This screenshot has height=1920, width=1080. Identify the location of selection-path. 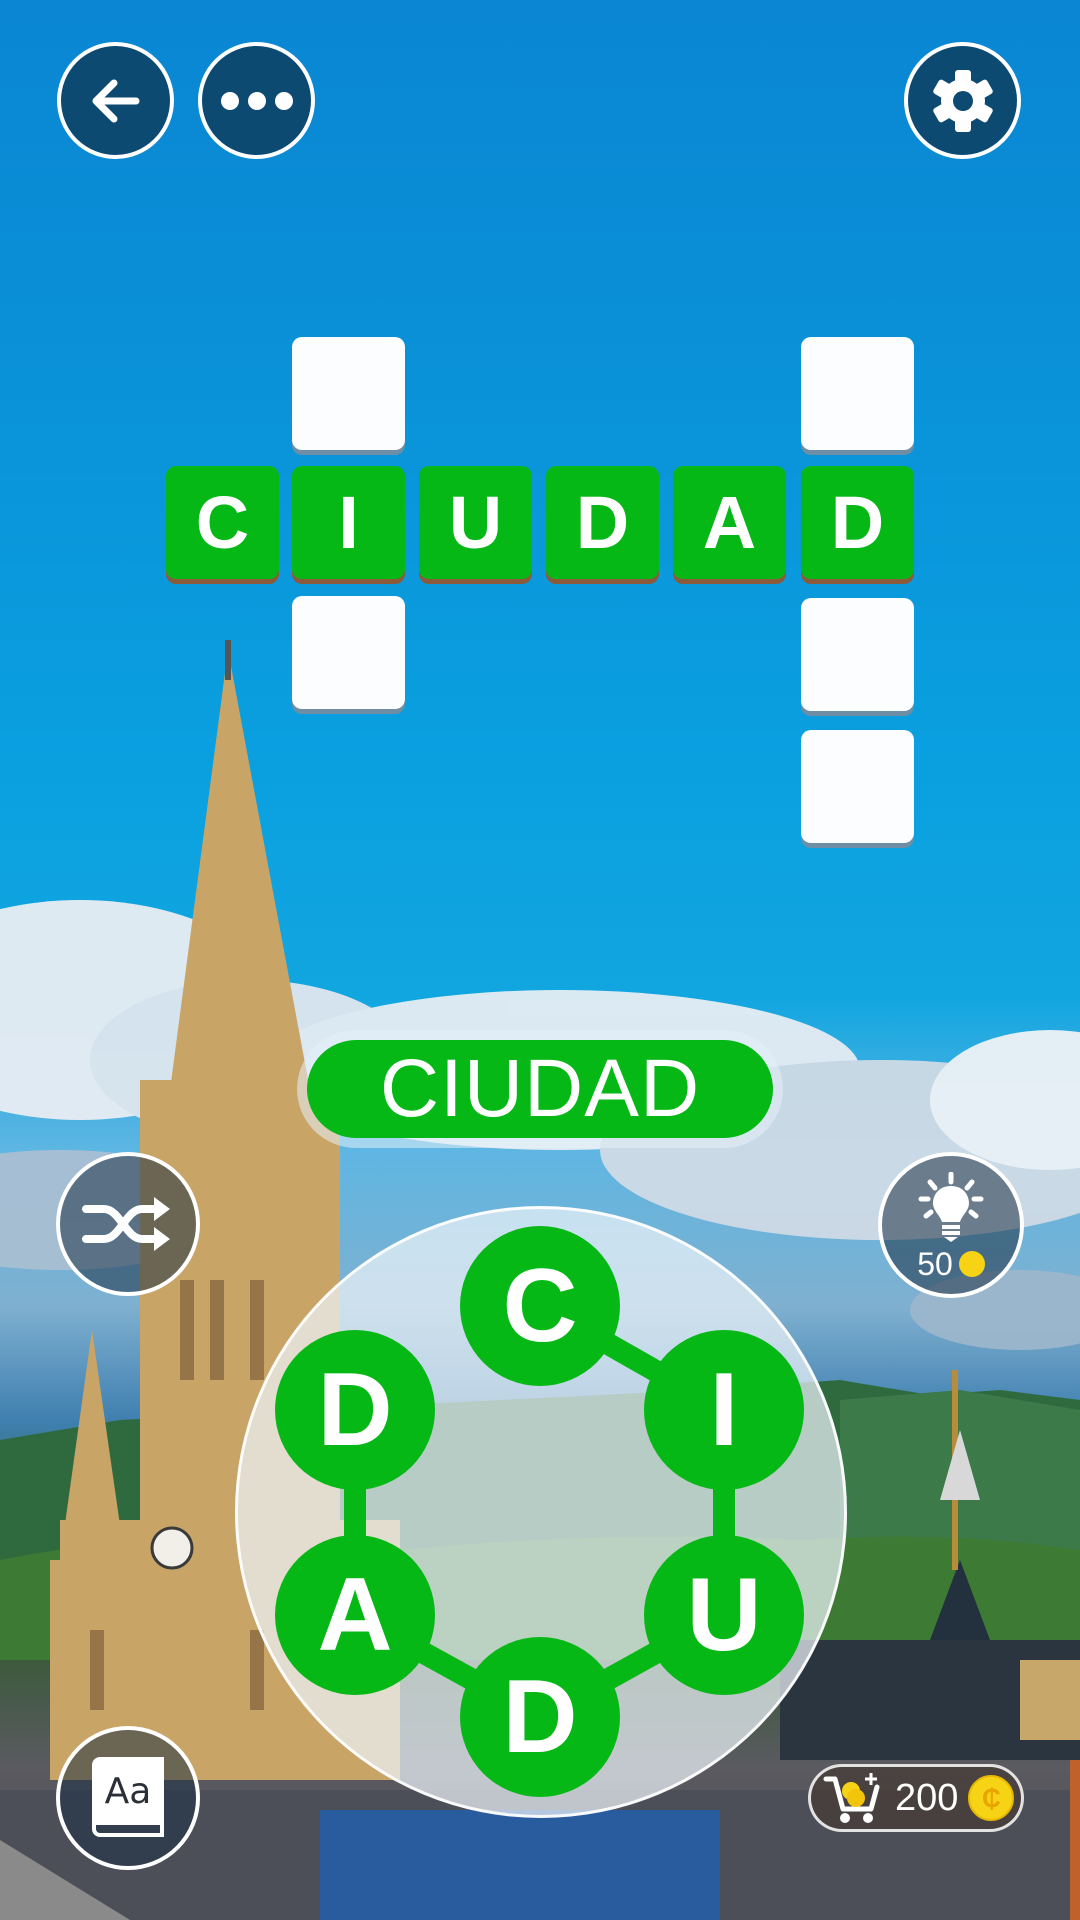
(539, 1511).